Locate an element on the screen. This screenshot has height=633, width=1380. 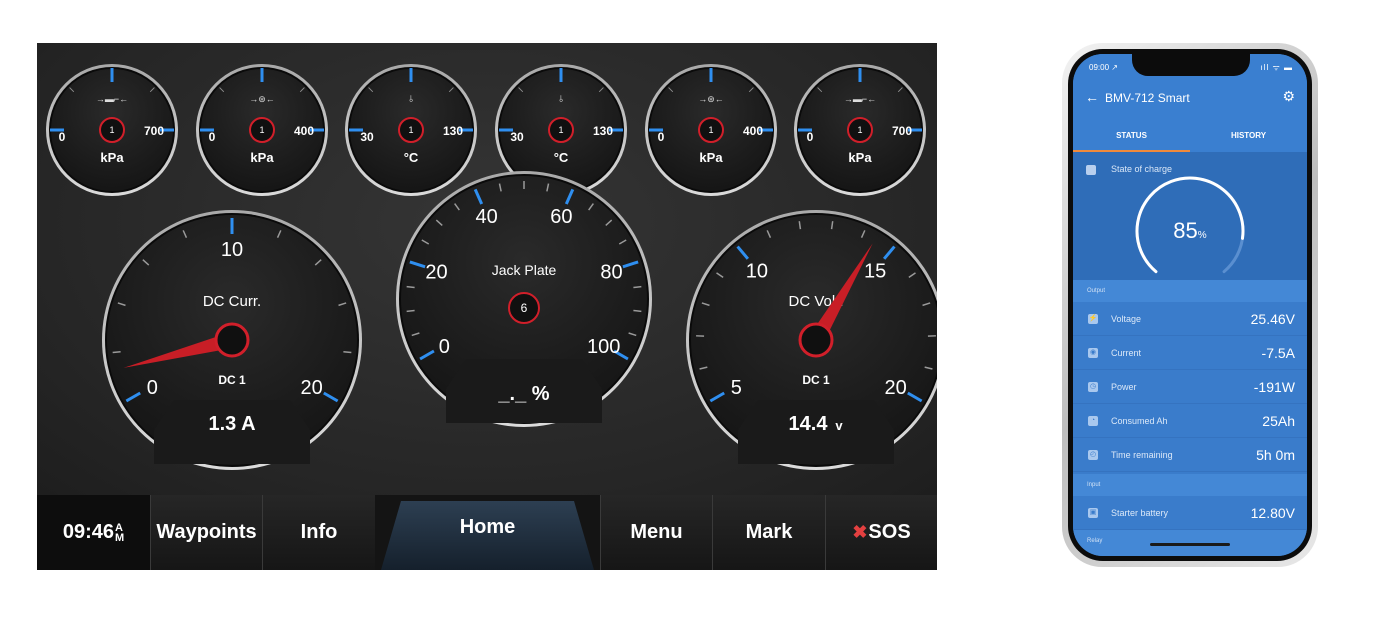
row-label: Time remaining is located at coordinates (1142, 455).